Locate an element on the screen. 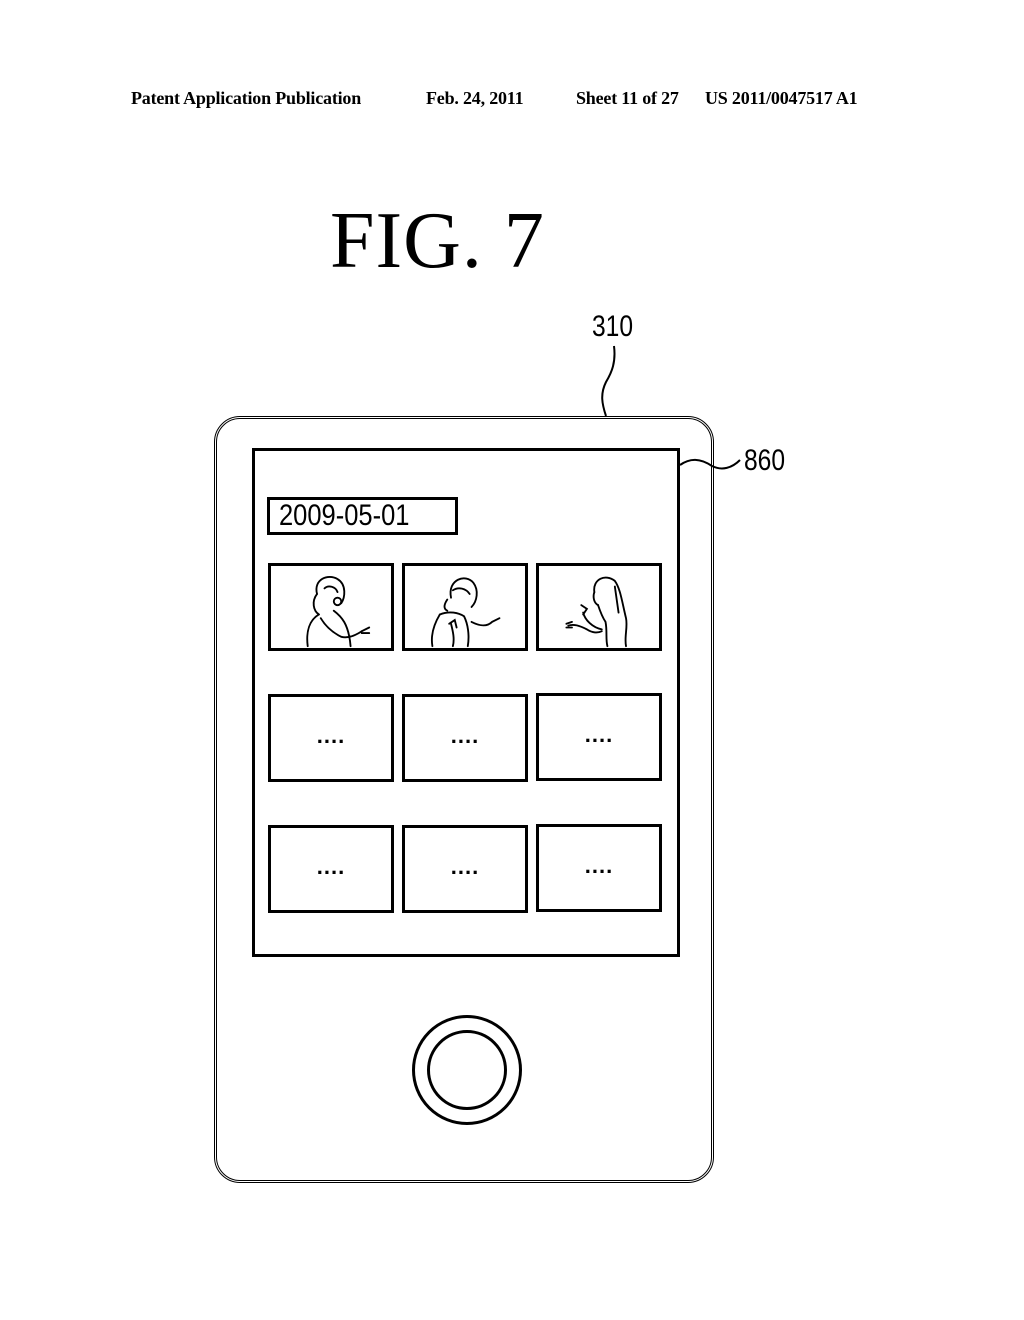 The height and width of the screenshot is (1320, 1024). figure-title: FIG. 7 is located at coordinates (437, 241).